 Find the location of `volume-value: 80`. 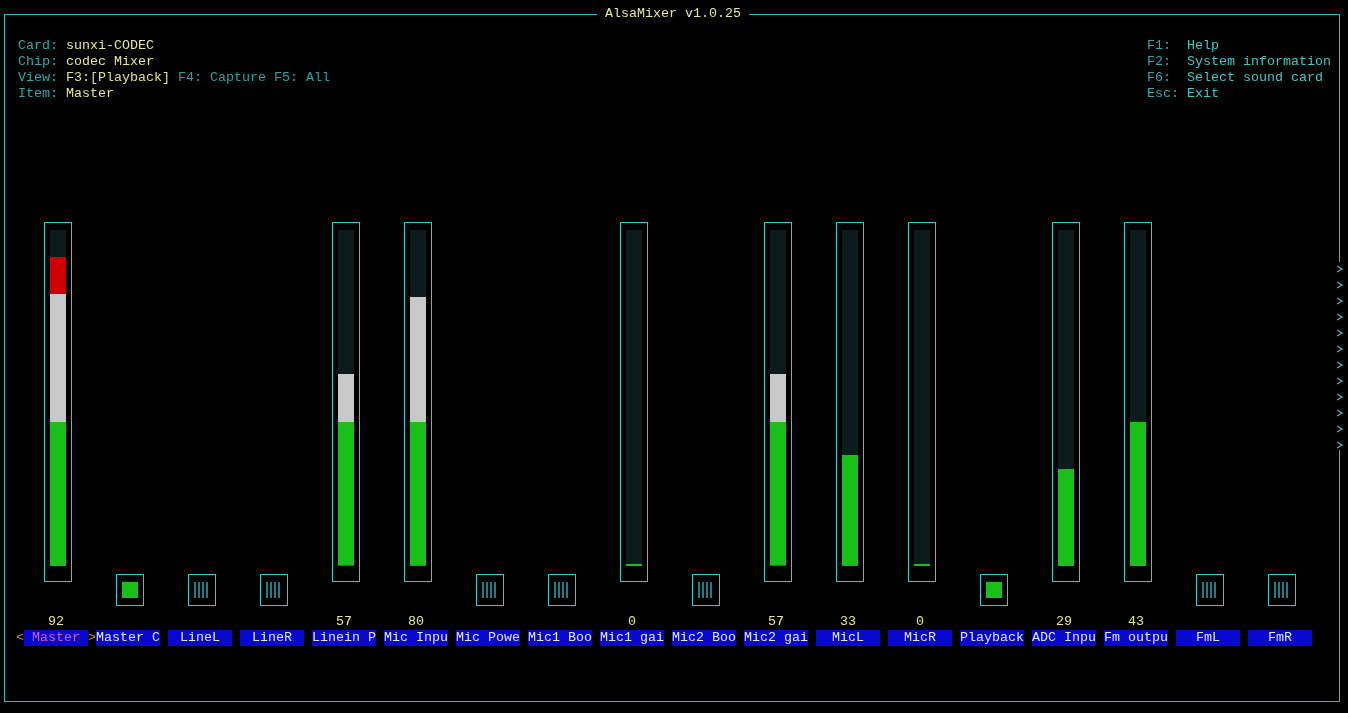

volume-value: 80 is located at coordinates (416, 622).